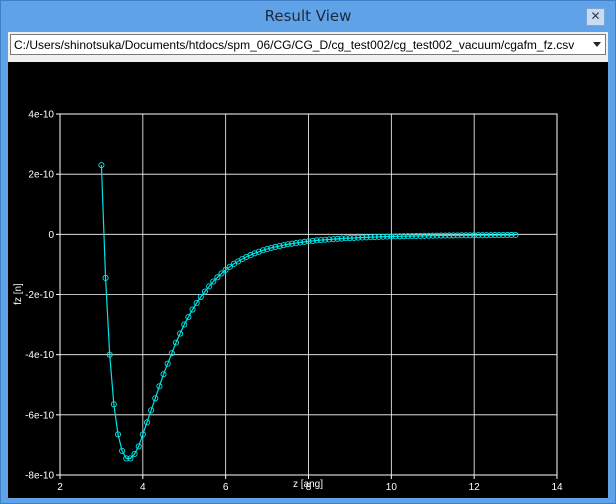 This screenshot has width=616, height=504. I want to click on y-tick-label: -8e-10, so click(39, 476).